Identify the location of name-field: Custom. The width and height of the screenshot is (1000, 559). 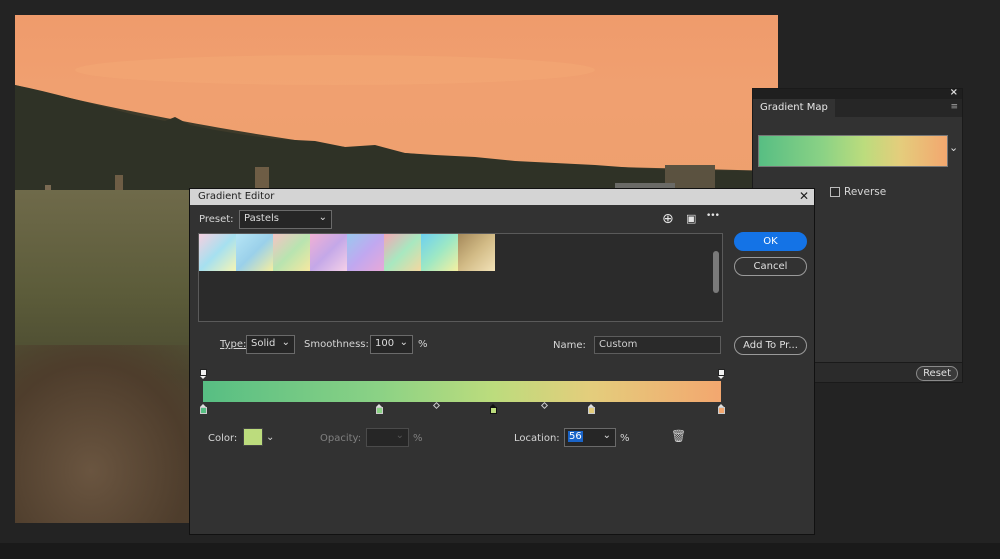
(657, 345).